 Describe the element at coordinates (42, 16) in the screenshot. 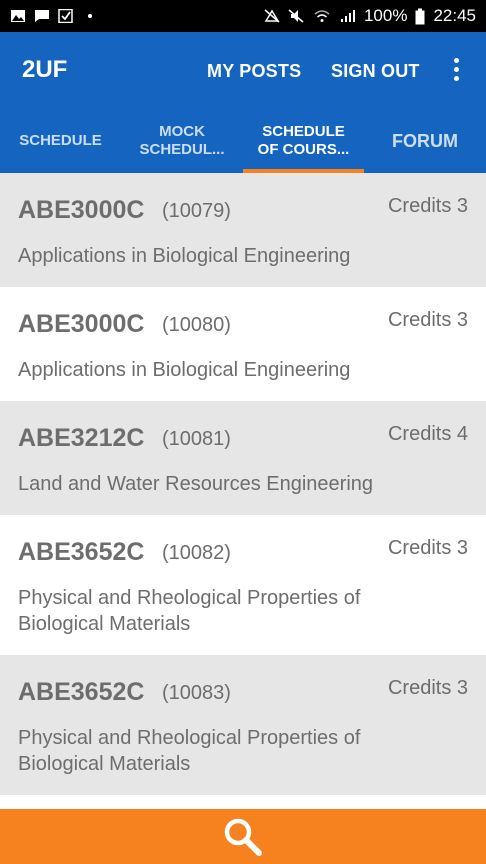

I see `message-icon` at that location.